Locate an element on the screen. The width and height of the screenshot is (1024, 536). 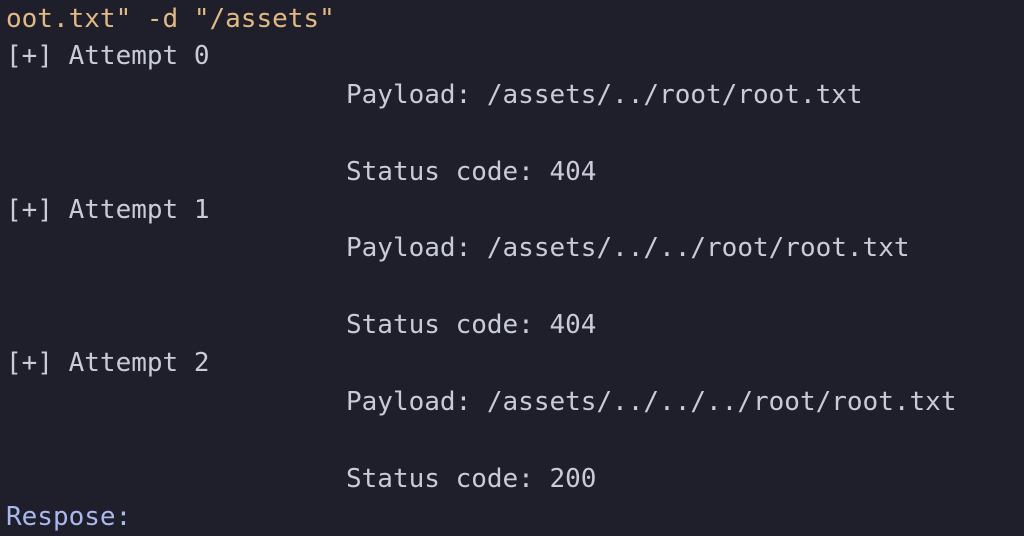
status-line: Status code: 200 is located at coordinates (471, 479).